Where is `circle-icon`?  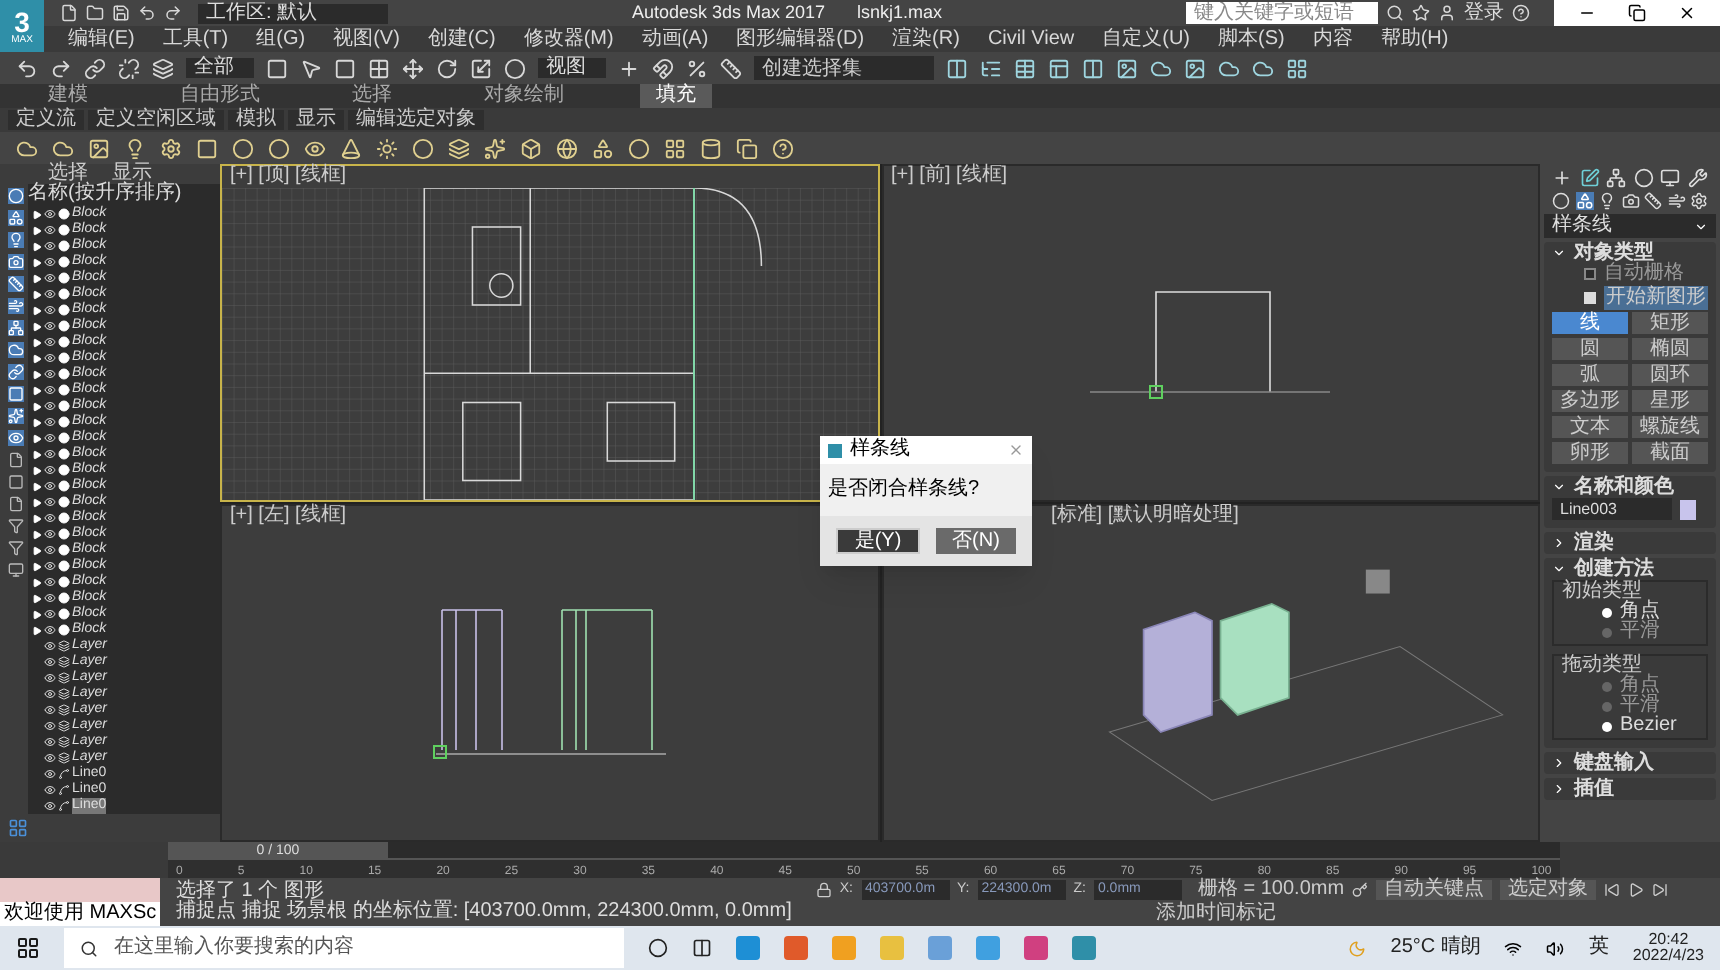
circle-icon is located at coordinates (423, 148).